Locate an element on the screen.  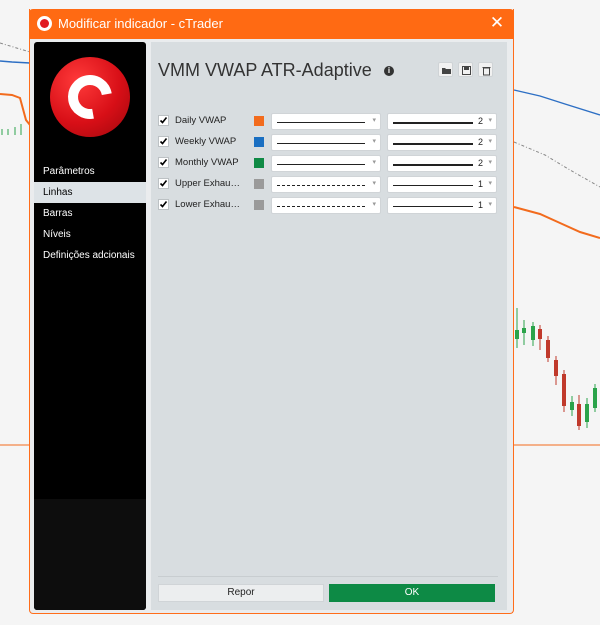
sidebar-item-definicoes-adcionais: Definições adcionais is located at coordinates (90, 255).